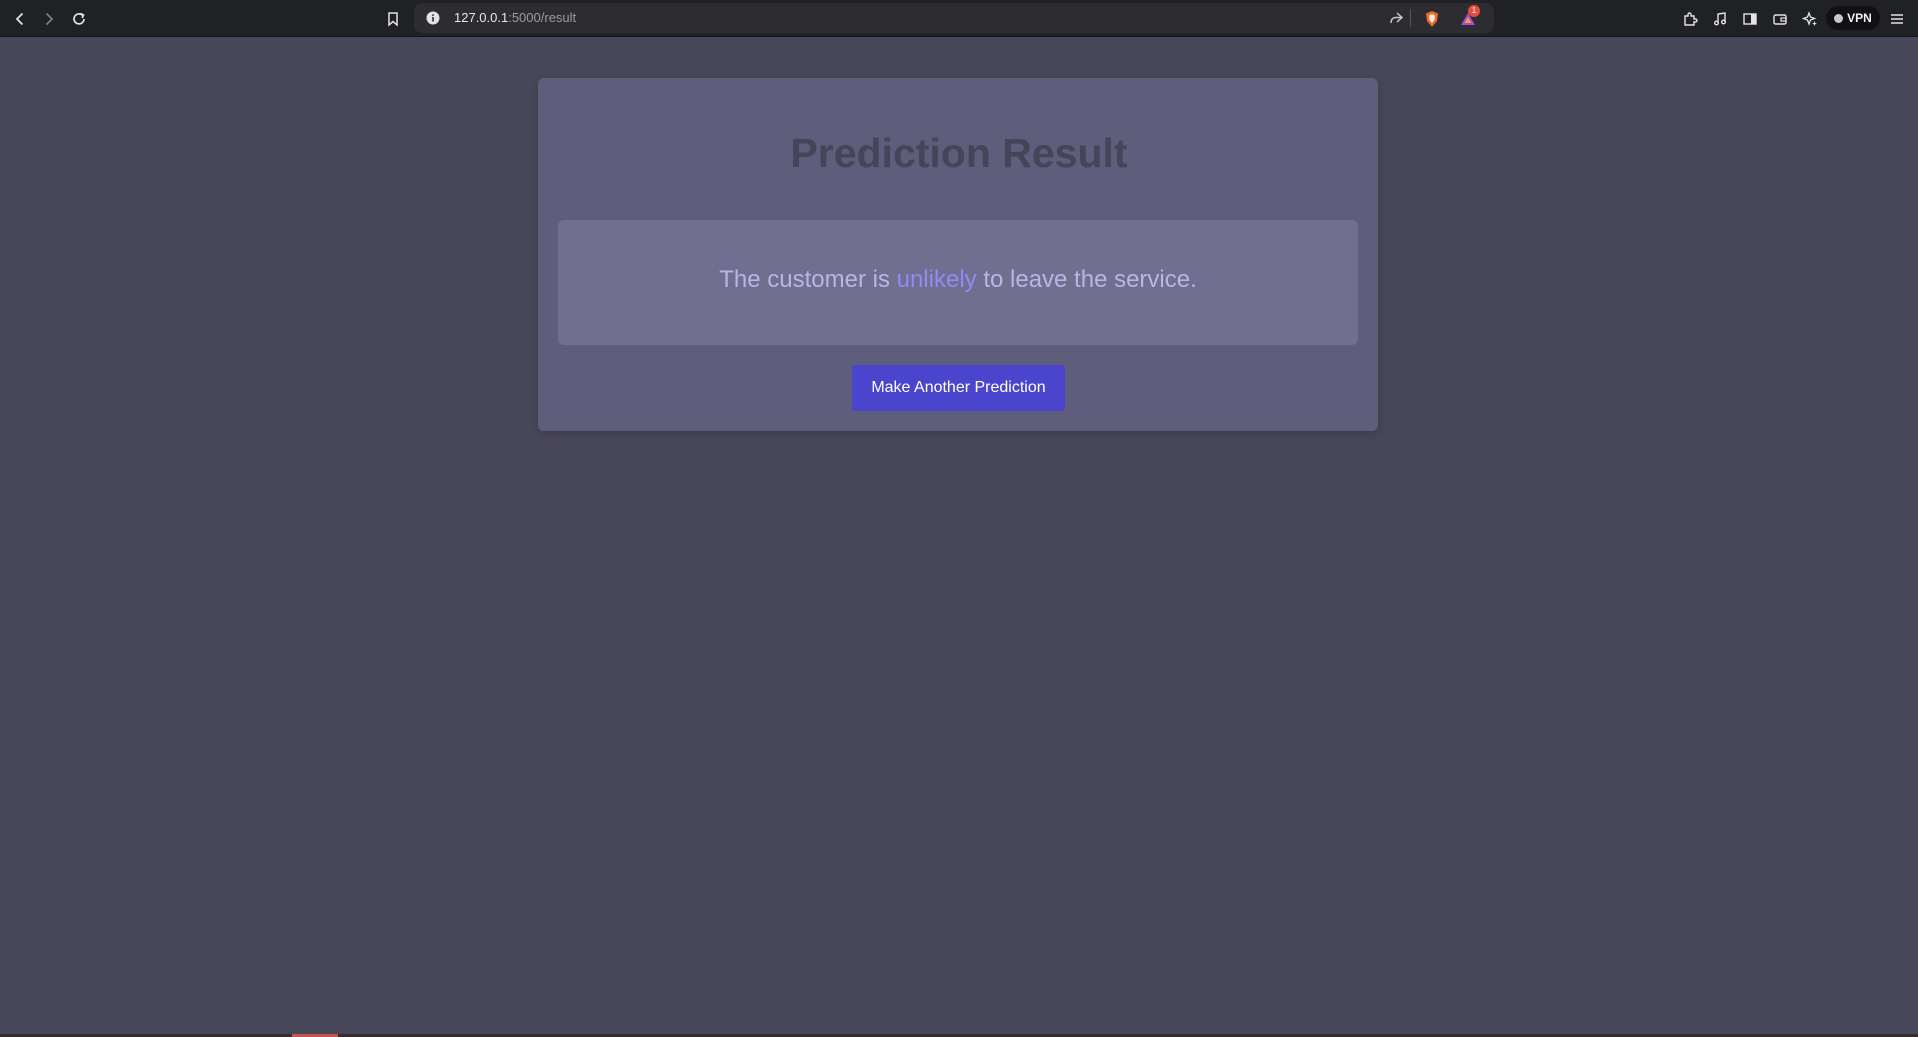 This screenshot has width=1918, height=1037. What do you see at coordinates (1690, 19) in the screenshot?
I see `extensions-icon` at bounding box center [1690, 19].